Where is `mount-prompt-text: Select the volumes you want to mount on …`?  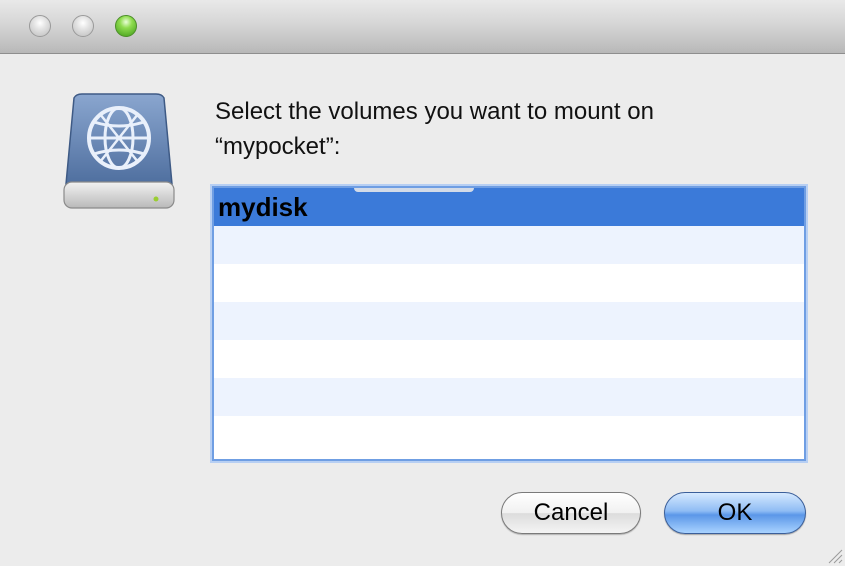
mount-prompt-text: Select the volumes you want to mount on … is located at coordinates (434, 129).